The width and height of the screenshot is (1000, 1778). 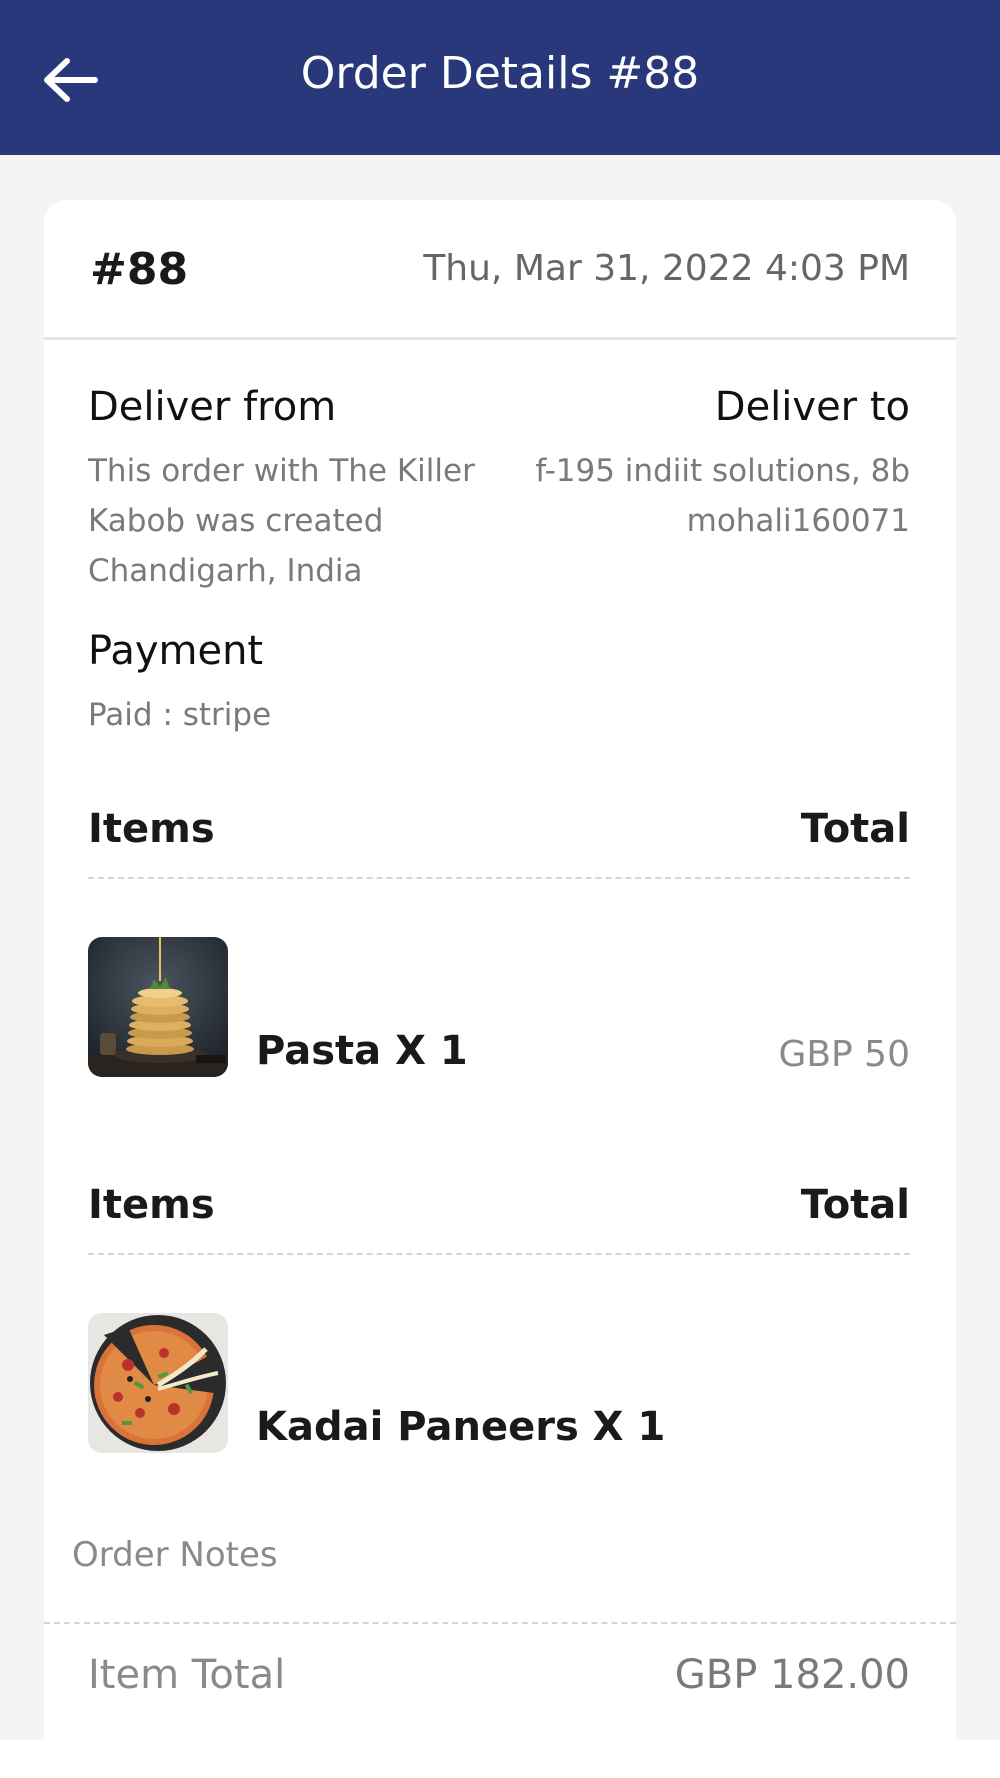 I want to click on payment-heading: Payment, so click(x=176, y=651).